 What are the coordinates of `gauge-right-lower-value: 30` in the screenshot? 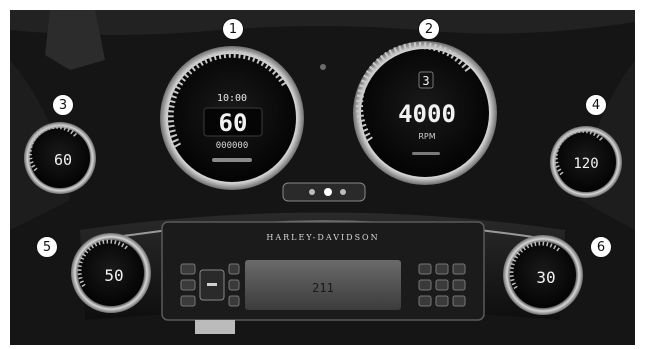 It's located at (545, 277).